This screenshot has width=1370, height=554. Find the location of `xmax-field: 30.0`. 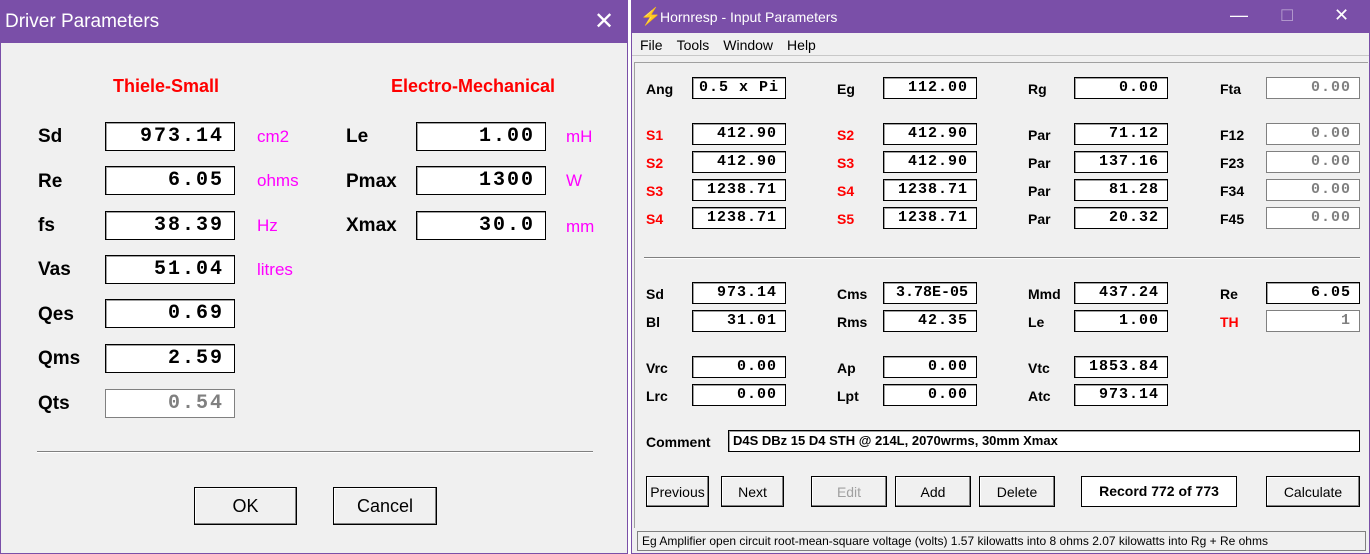

xmax-field: 30.0 is located at coordinates (481, 225).